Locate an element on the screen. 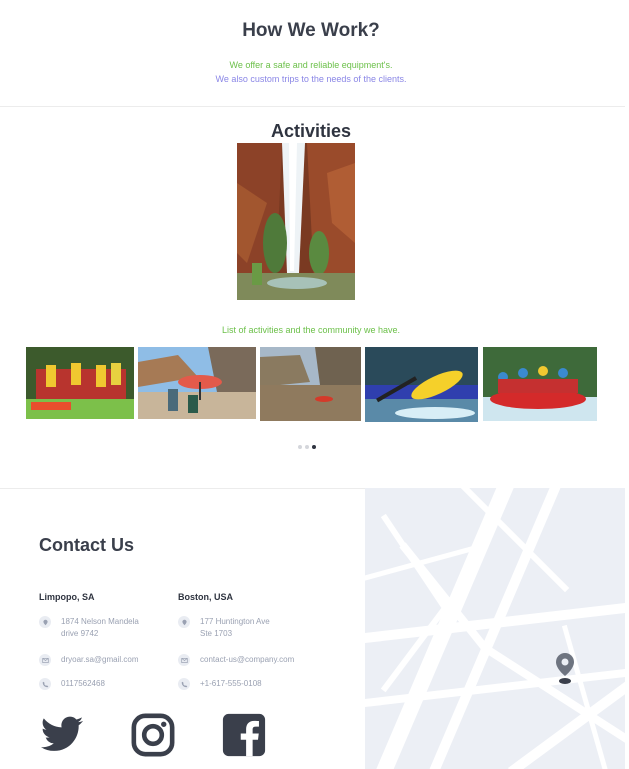 Image resolution: width=629 pixels, height=769 pixels. activity-thumb-raft is located at coordinates (540, 384).